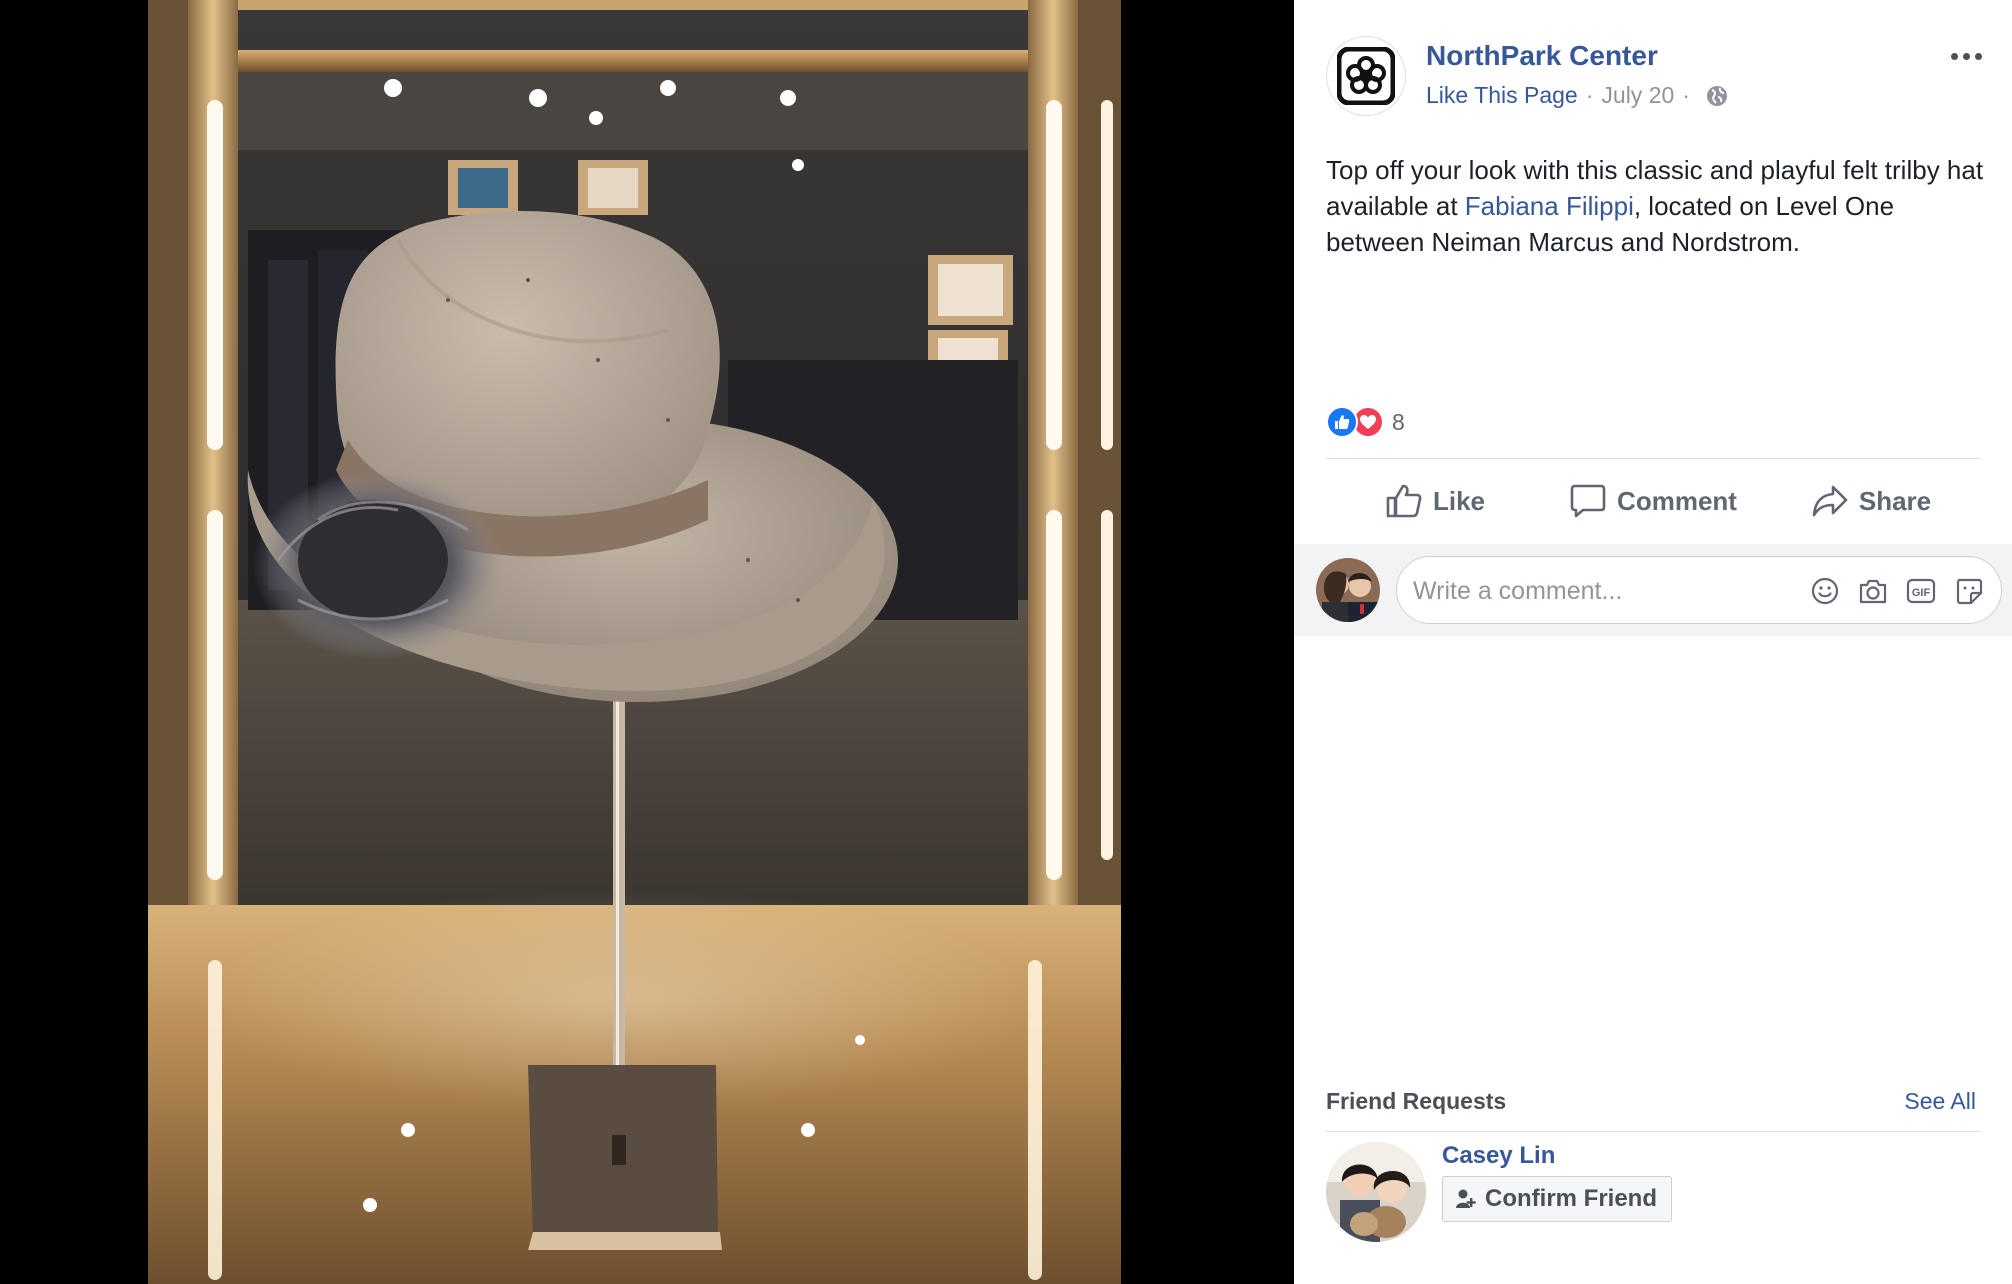 This screenshot has height=1284, width=2012. What do you see at coordinates (1571, 1198) in the screenshot?
I see `confirm-friend-label: Confirm Friend` at bounding box center [1571, 1198].